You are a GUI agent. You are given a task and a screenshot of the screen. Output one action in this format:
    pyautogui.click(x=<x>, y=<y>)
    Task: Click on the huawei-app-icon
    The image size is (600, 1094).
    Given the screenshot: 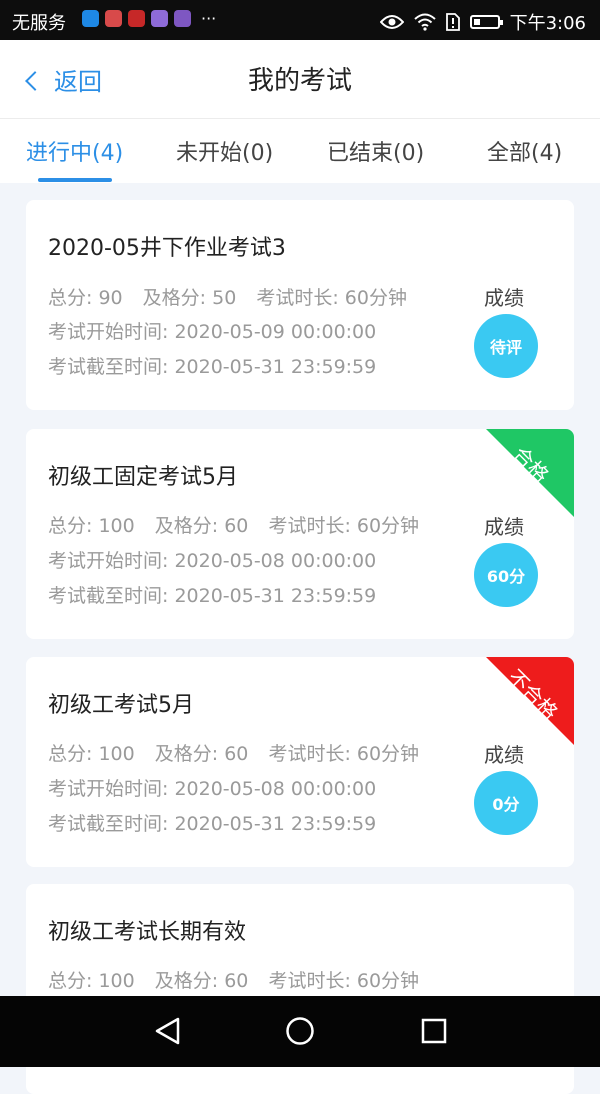 What is the action you would take?
    pyautogui.click(x=136, y=18)
    